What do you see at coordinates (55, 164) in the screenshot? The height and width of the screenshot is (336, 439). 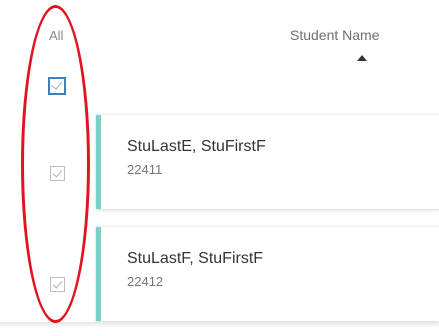 I see `checkbox-column-highlight-ellipse` at bounding box center [55, 164].